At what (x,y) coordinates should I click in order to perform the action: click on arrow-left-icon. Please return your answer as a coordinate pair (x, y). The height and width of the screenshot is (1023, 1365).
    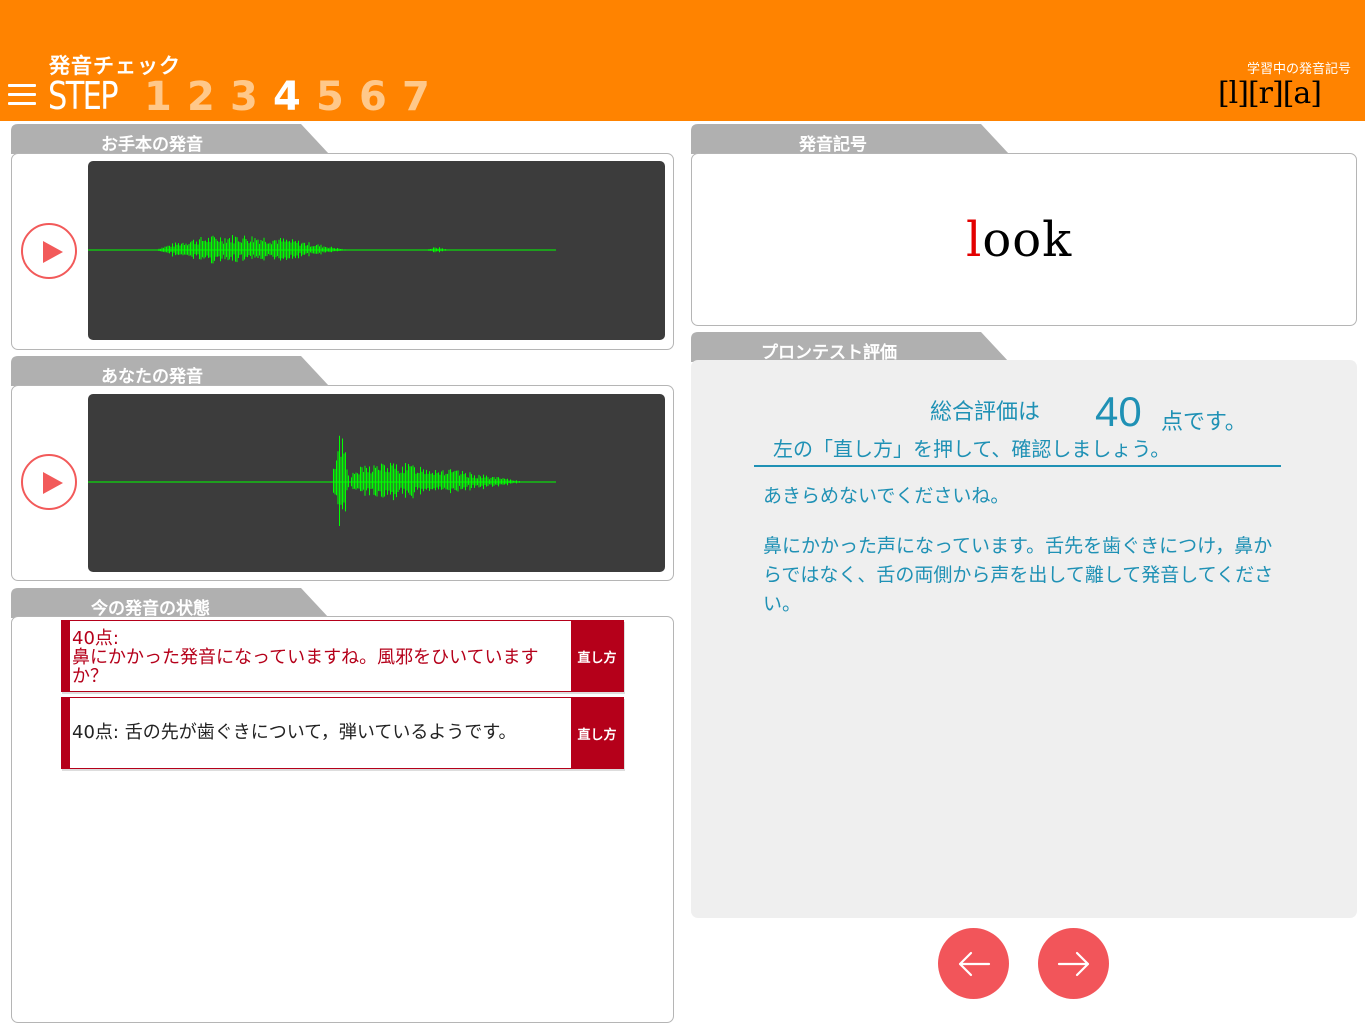
    Looking at the image, I should click on (974, 964).